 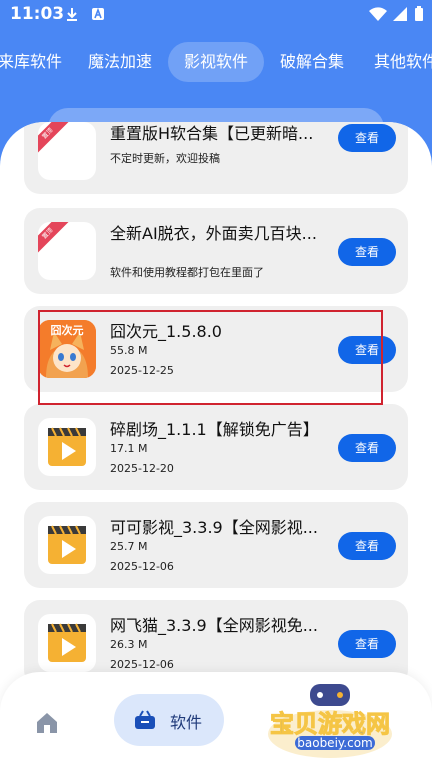 I want to click on watermark-title: 宝贝游戏网, so click(x=330, y=724).